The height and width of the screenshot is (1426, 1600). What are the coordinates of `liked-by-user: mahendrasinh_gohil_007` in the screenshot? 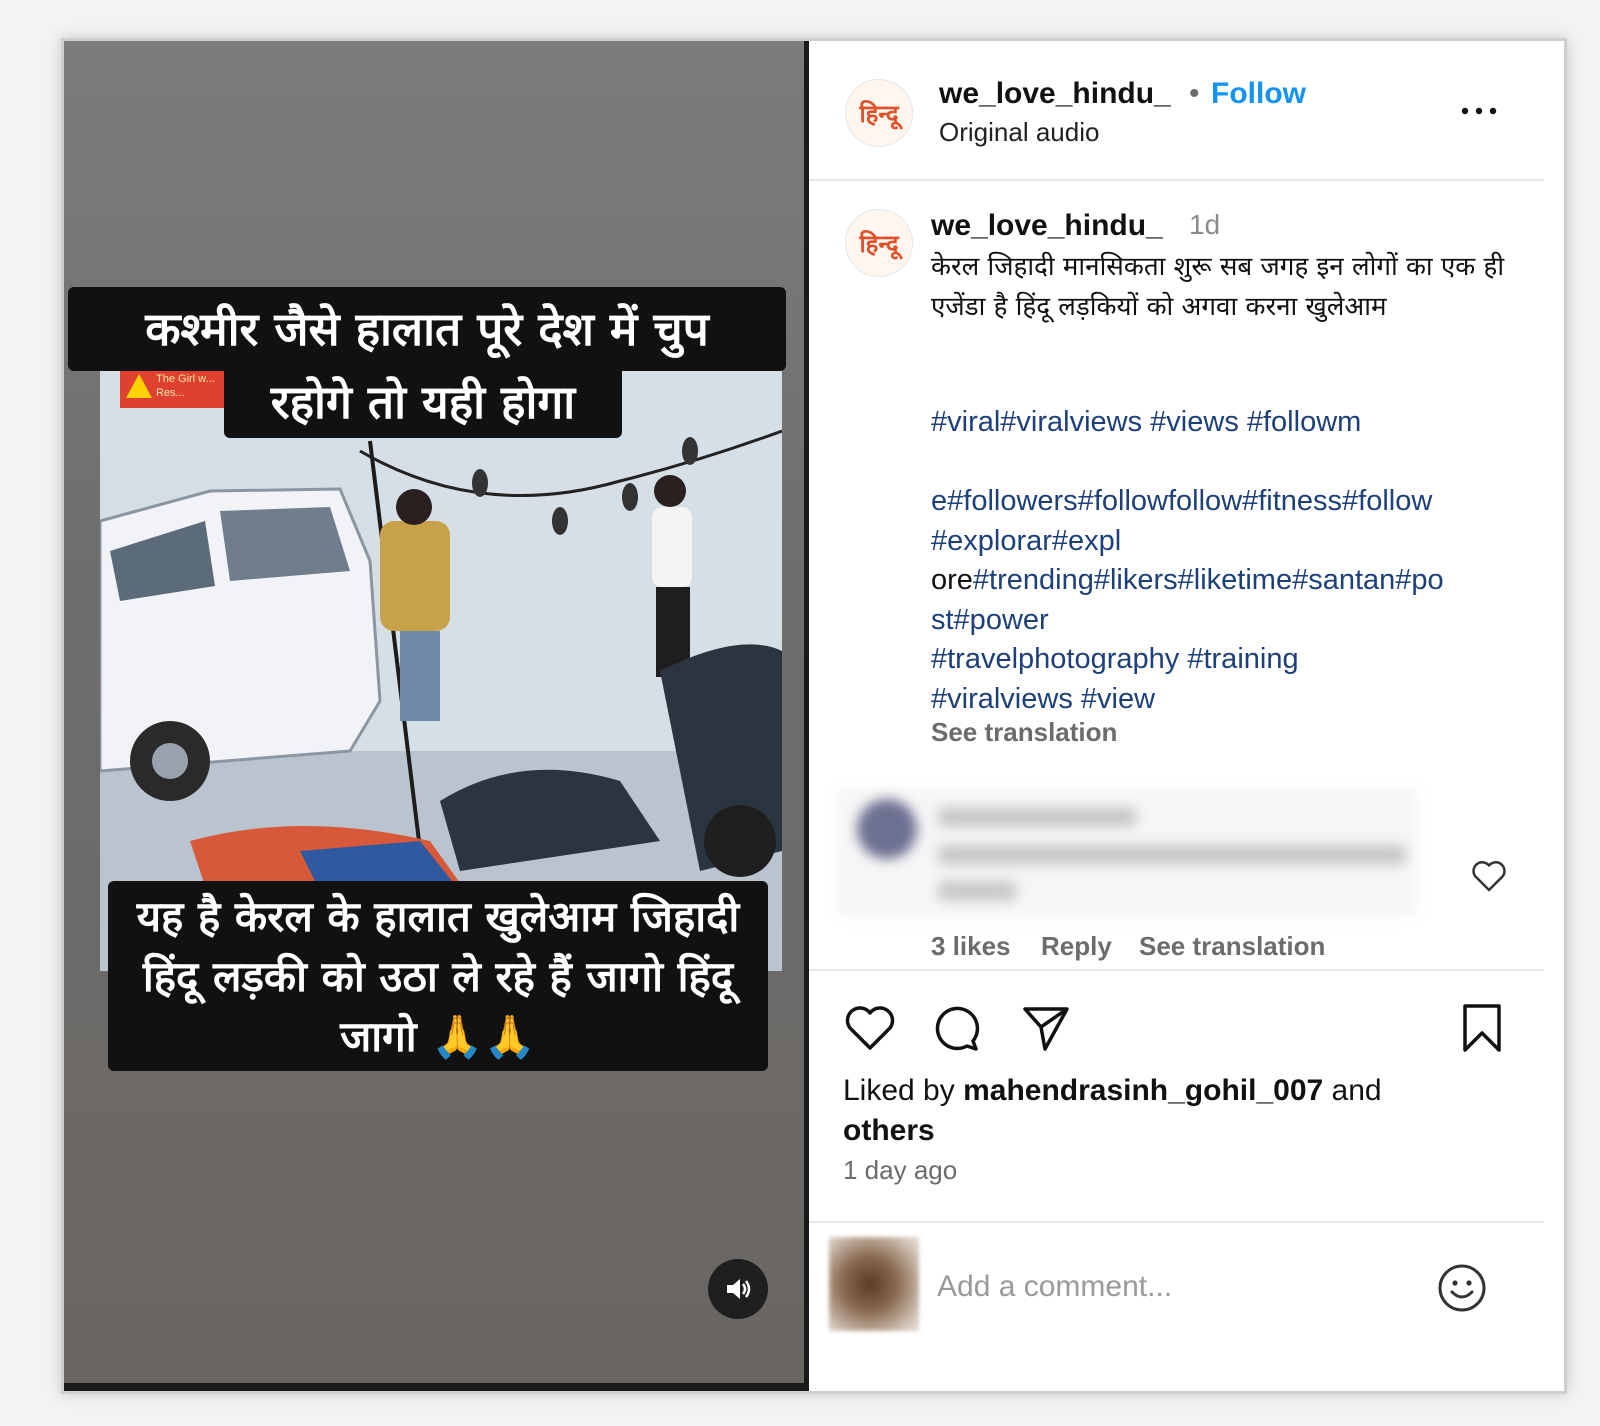 It's located at (1143, 1090).